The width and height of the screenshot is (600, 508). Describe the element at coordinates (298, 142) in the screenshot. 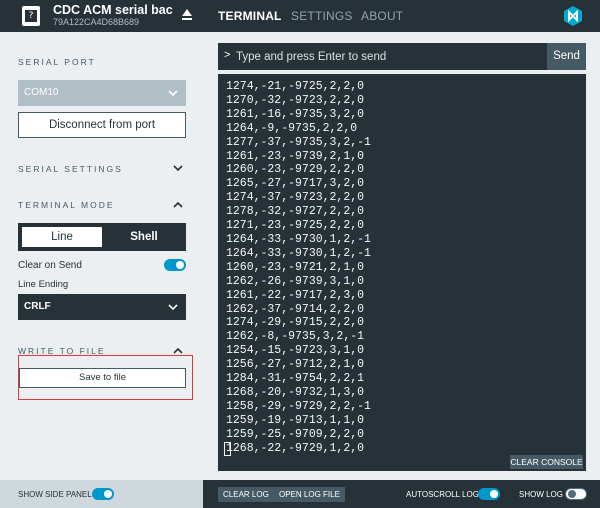

I see `terminal-line: 1277,-37,-9735,3,2,-1` at that location.